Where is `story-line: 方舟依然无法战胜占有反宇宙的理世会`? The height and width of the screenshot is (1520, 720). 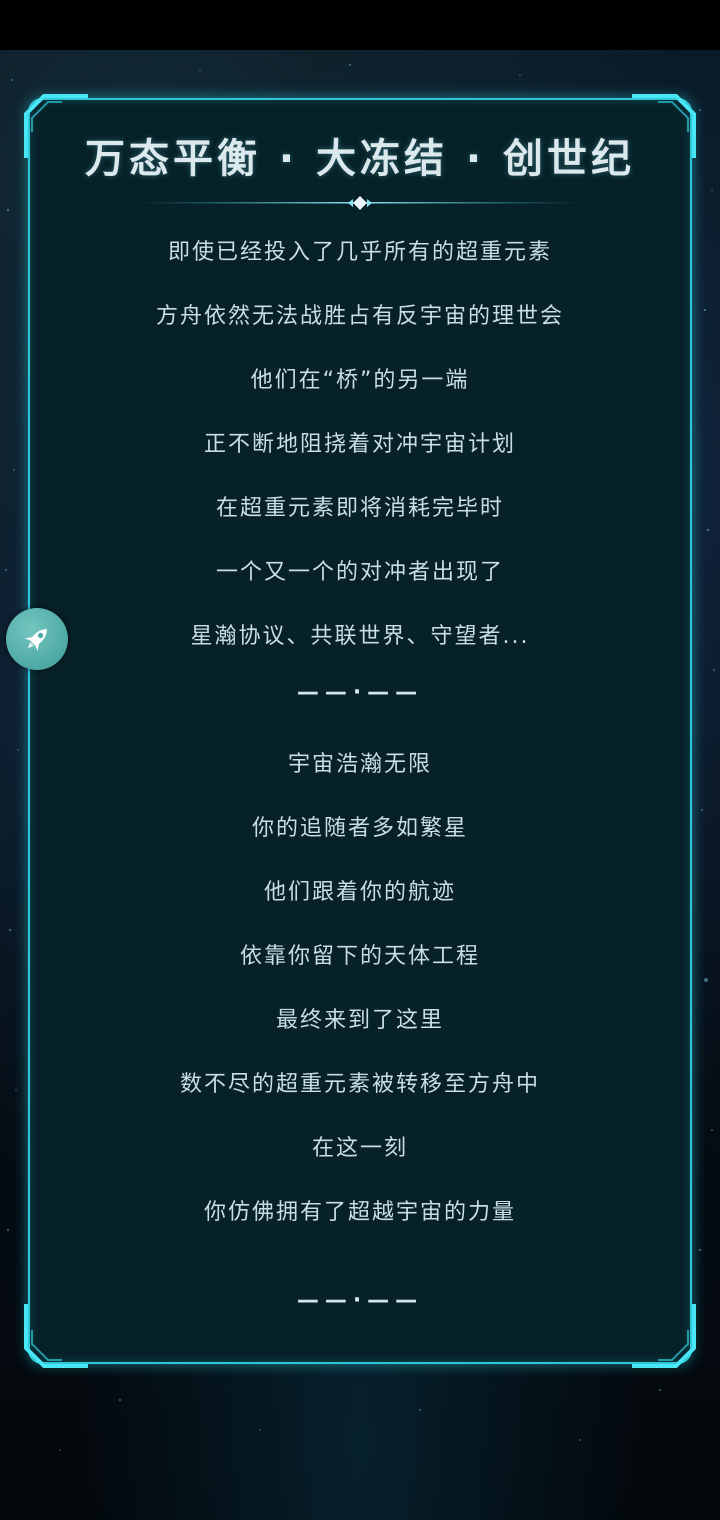
story-line: 方舟依然无法战胜占有反宇宙的理世会 is located at coordinates (359, 316).